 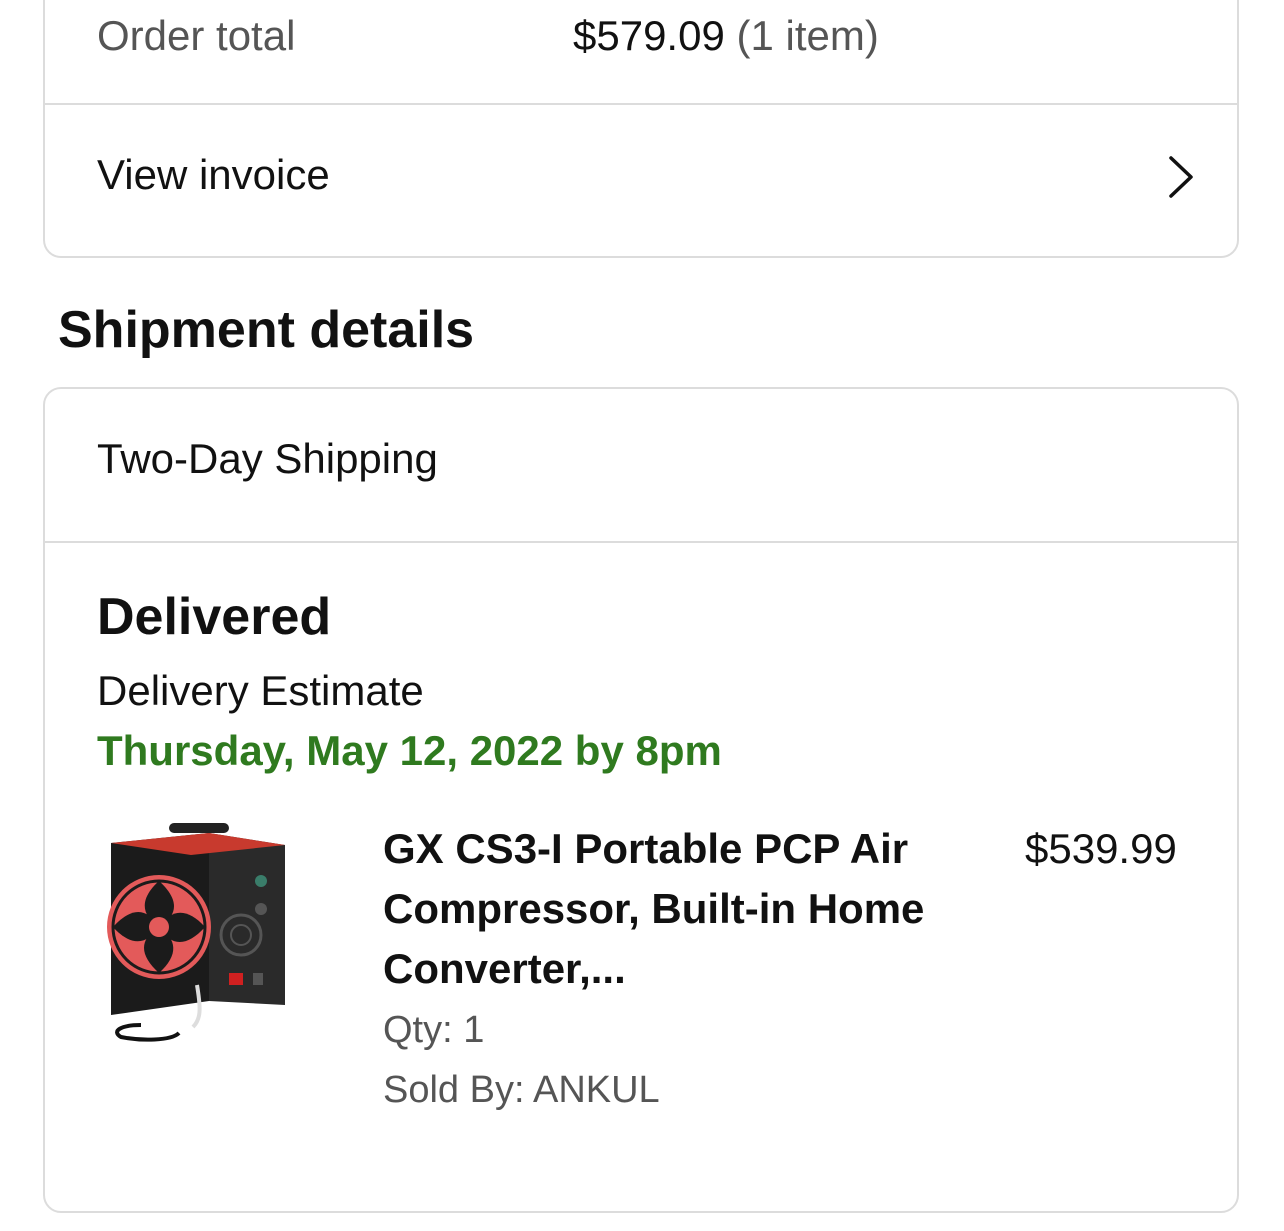 I want to click on order-total-amount: $579.09, so click(x=649, y=35).